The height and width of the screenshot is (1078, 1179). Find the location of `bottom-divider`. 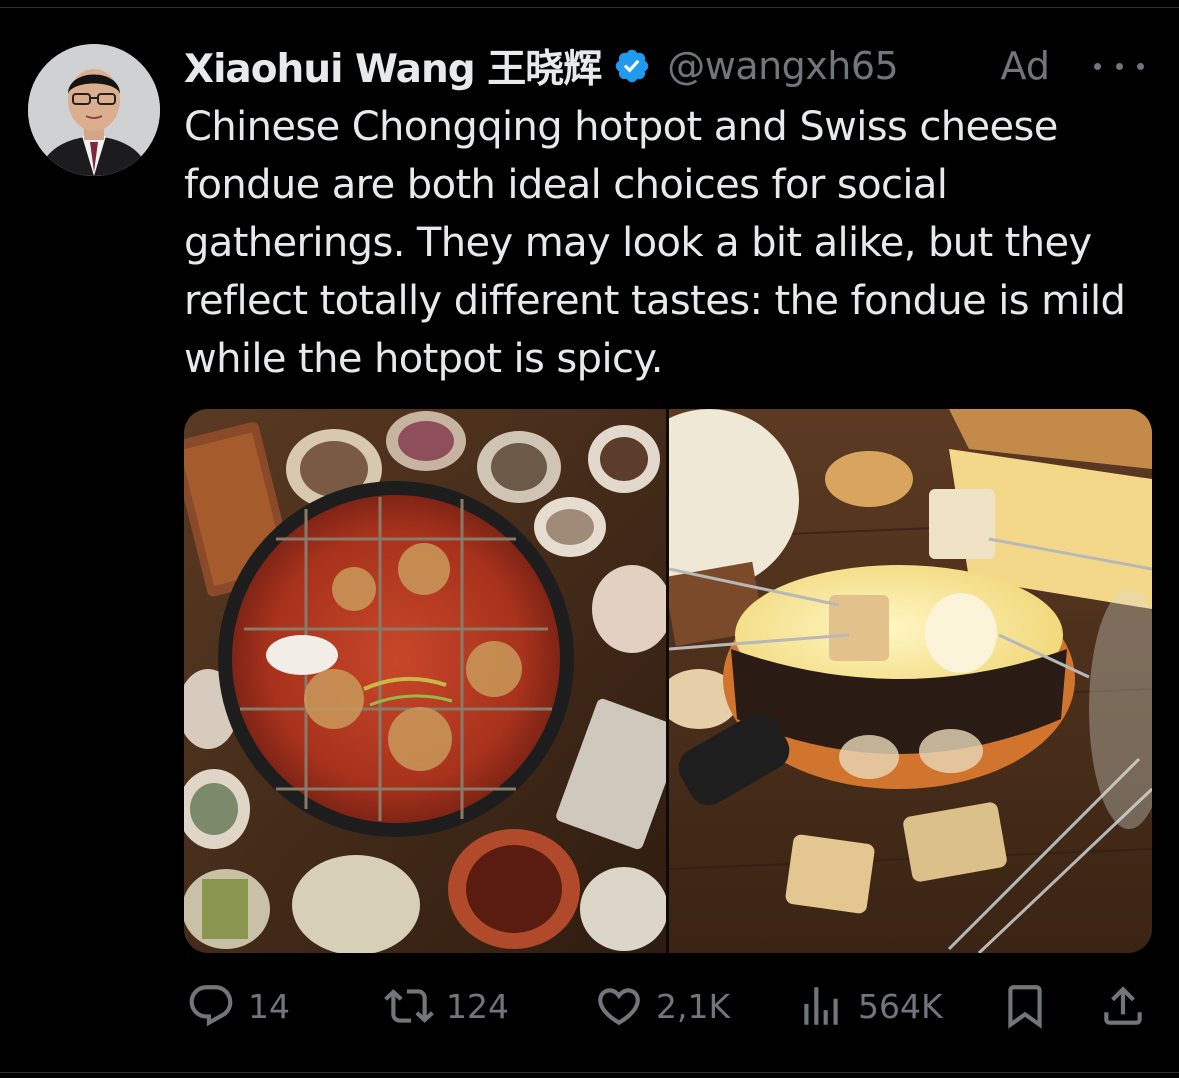

bottom-divider is located at coordinates (589, 1072).